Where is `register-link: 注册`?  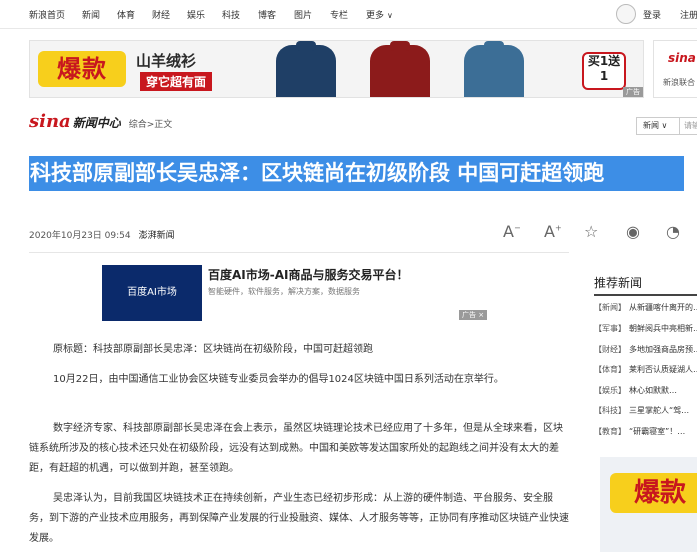
register-link: 注册 is located at coordinates (688, 14).